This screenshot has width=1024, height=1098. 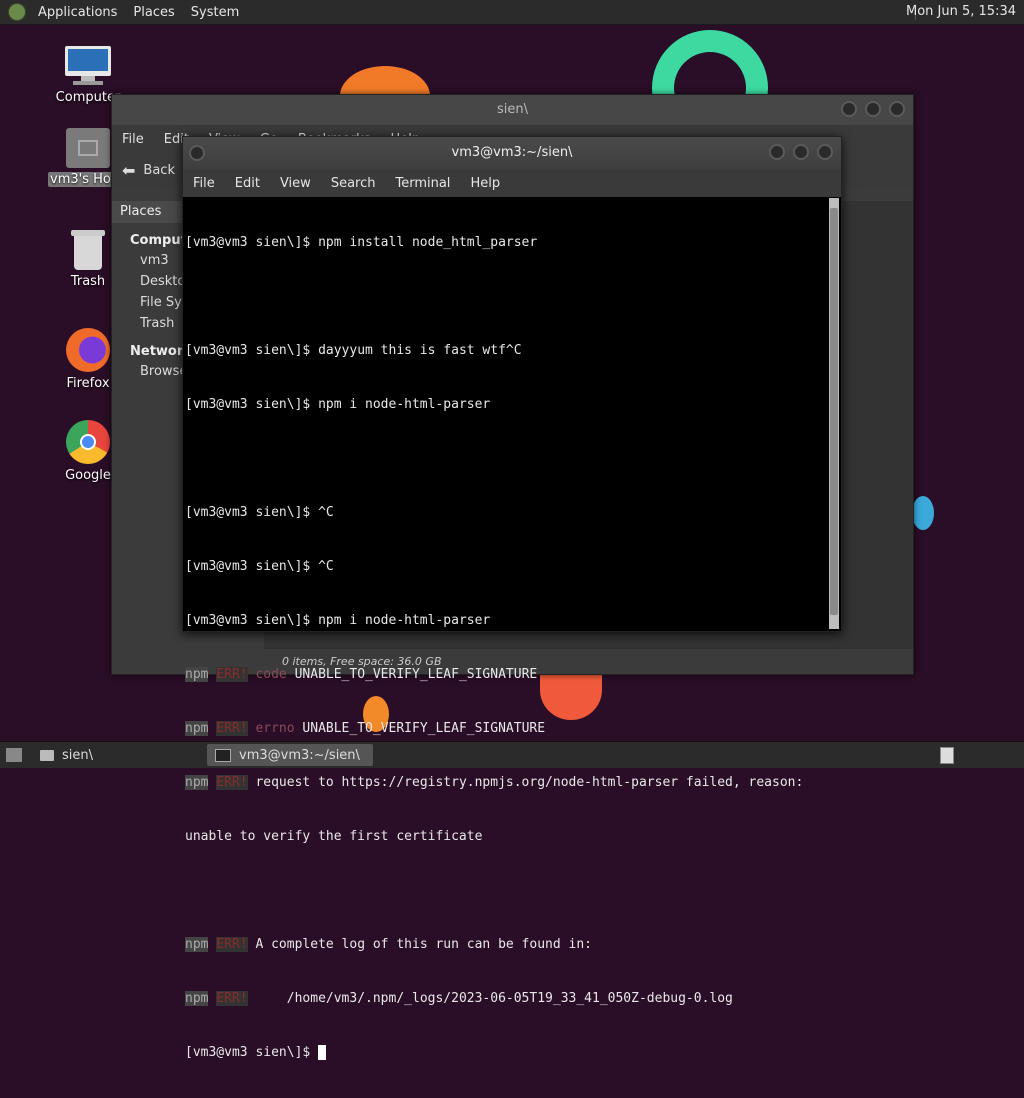 What do you see at coordinates (153, 12) in the screenshot?
I see `menu-places: Places` at bounding box center [153, 12].